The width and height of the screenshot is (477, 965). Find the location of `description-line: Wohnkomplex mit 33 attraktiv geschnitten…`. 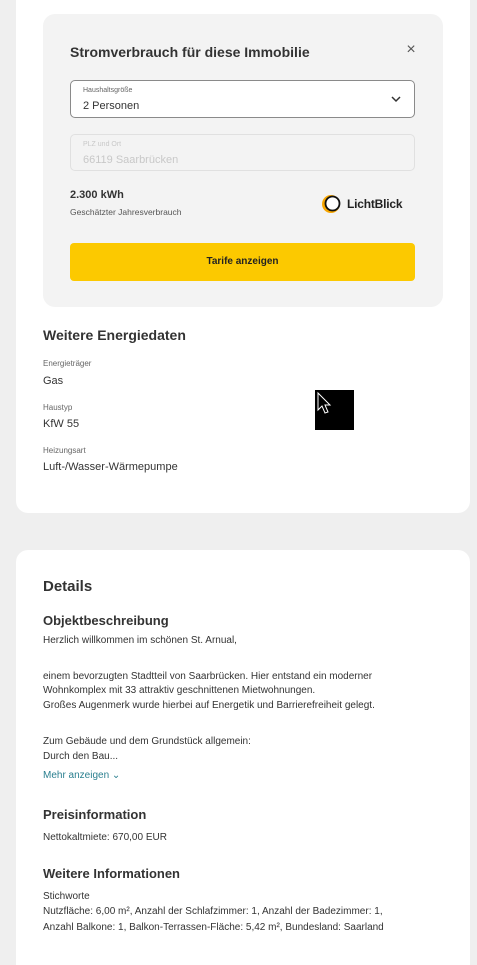

description-line: Wohnkomplex mit 33 attraktiv geschnitten… is located at coordinates (179, 690).